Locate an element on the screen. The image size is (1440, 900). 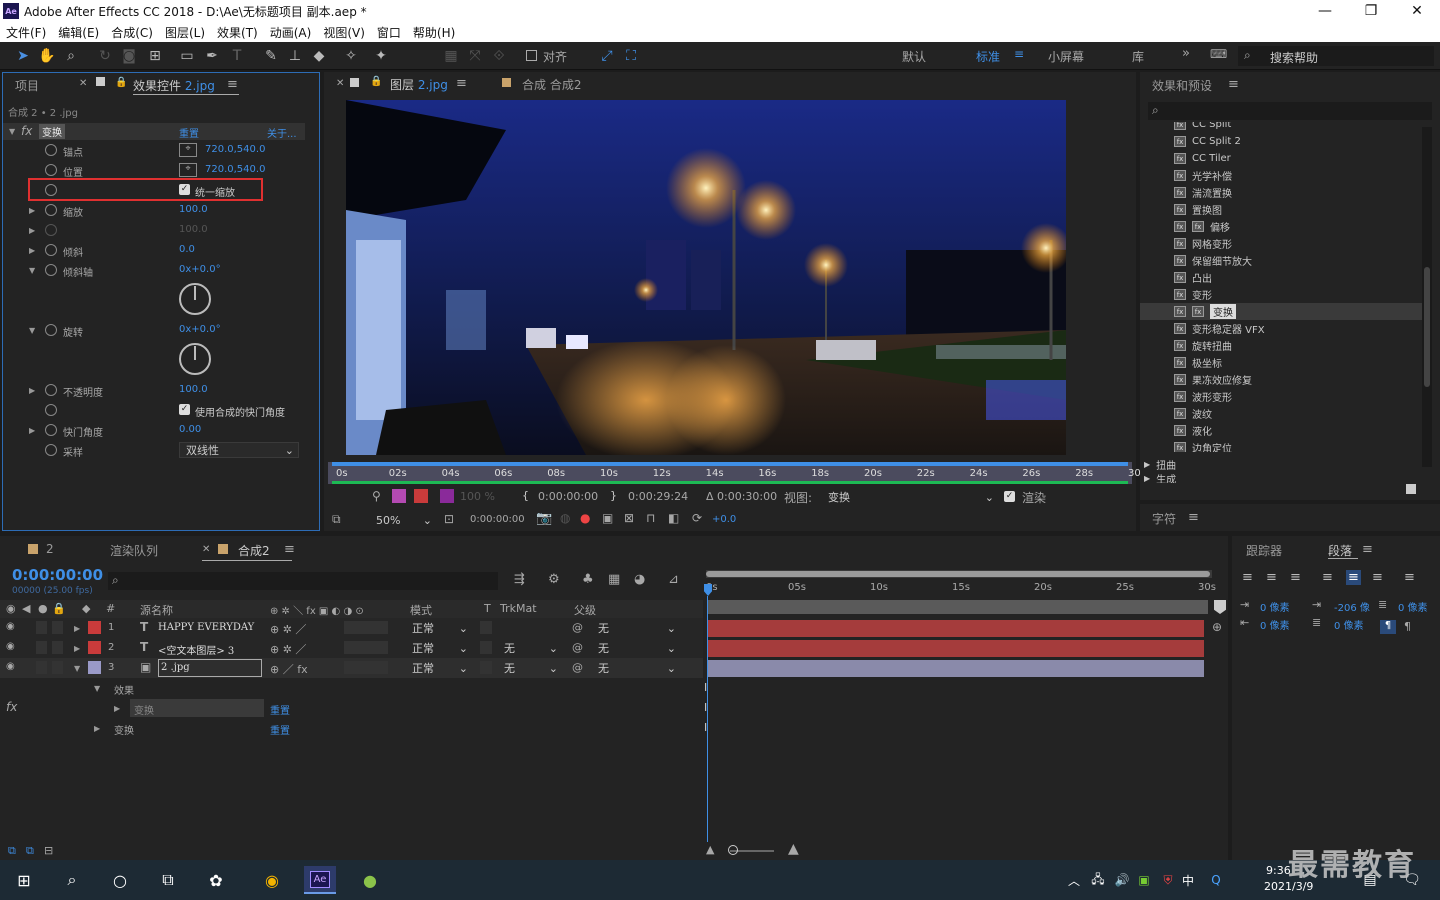
pen-tool-icon: ✒ is located at coordinates (212, 56).